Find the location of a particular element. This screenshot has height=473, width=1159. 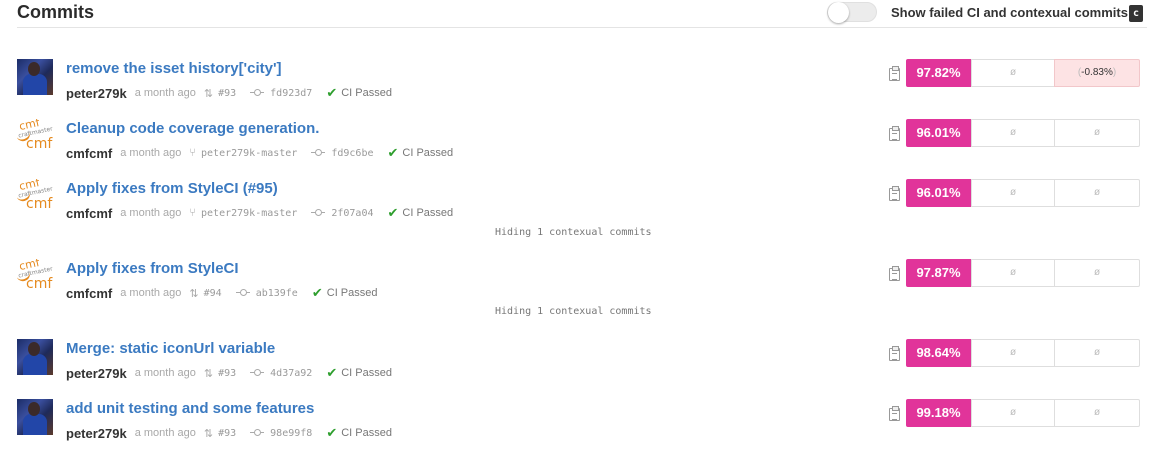

commit-sha: fd9c6be is located at coordinates (352, 153).